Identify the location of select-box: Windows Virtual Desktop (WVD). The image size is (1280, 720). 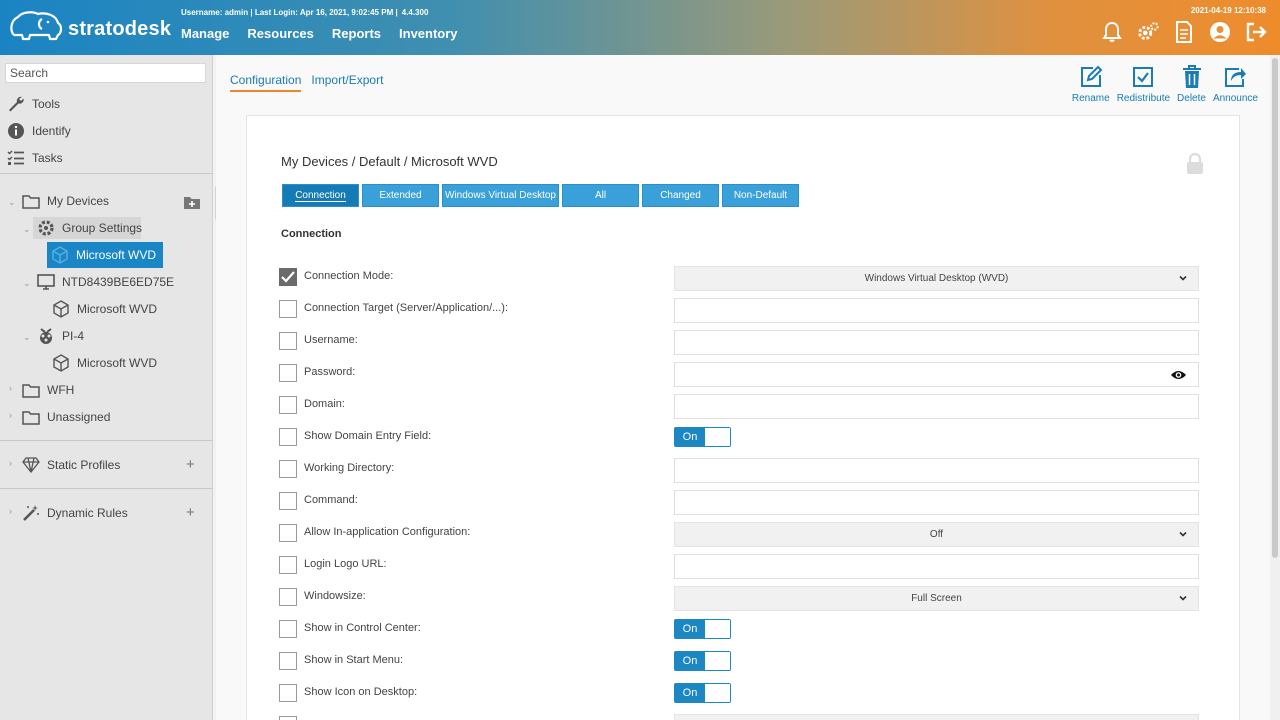
(936, 278).